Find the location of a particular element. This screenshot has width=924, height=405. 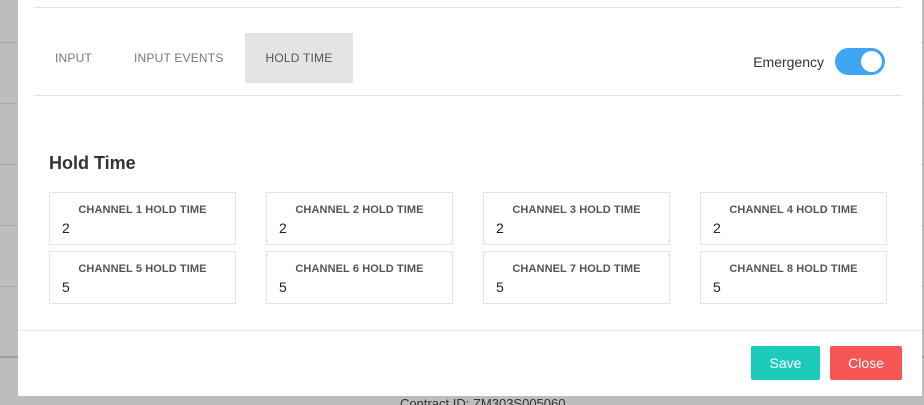

tabs-divider is located at coordinates (468, 95).